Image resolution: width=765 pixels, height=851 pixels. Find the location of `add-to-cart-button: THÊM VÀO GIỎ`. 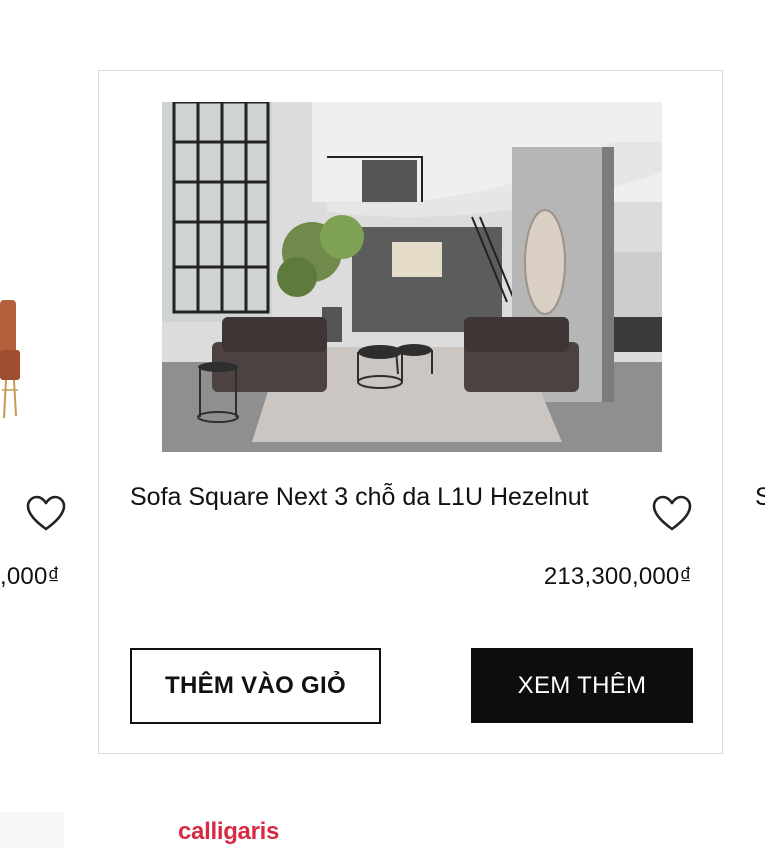

add-to-cart-button: THÊM VÀO GIỎ is located at coordinates (255, 686).